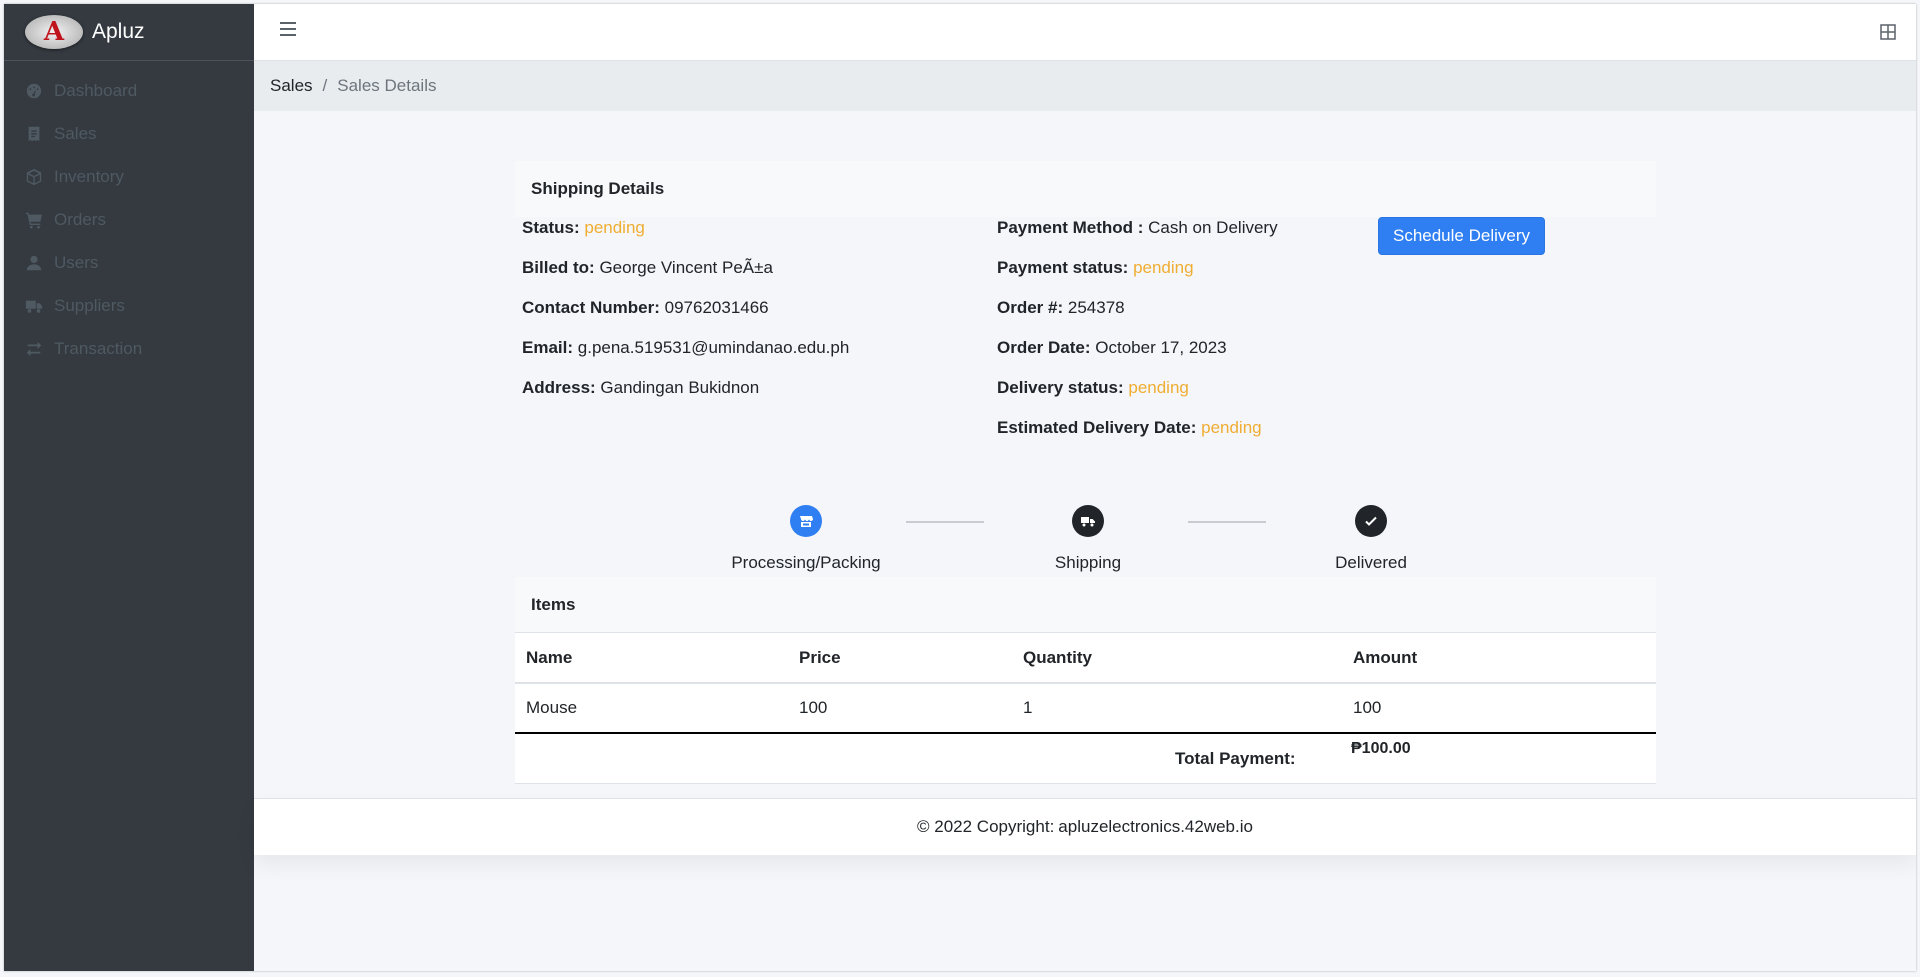  What do you see at coordinates (34, 91) in the screenshot?
I see `tachometer-icon` at bounding box center [34, 91].